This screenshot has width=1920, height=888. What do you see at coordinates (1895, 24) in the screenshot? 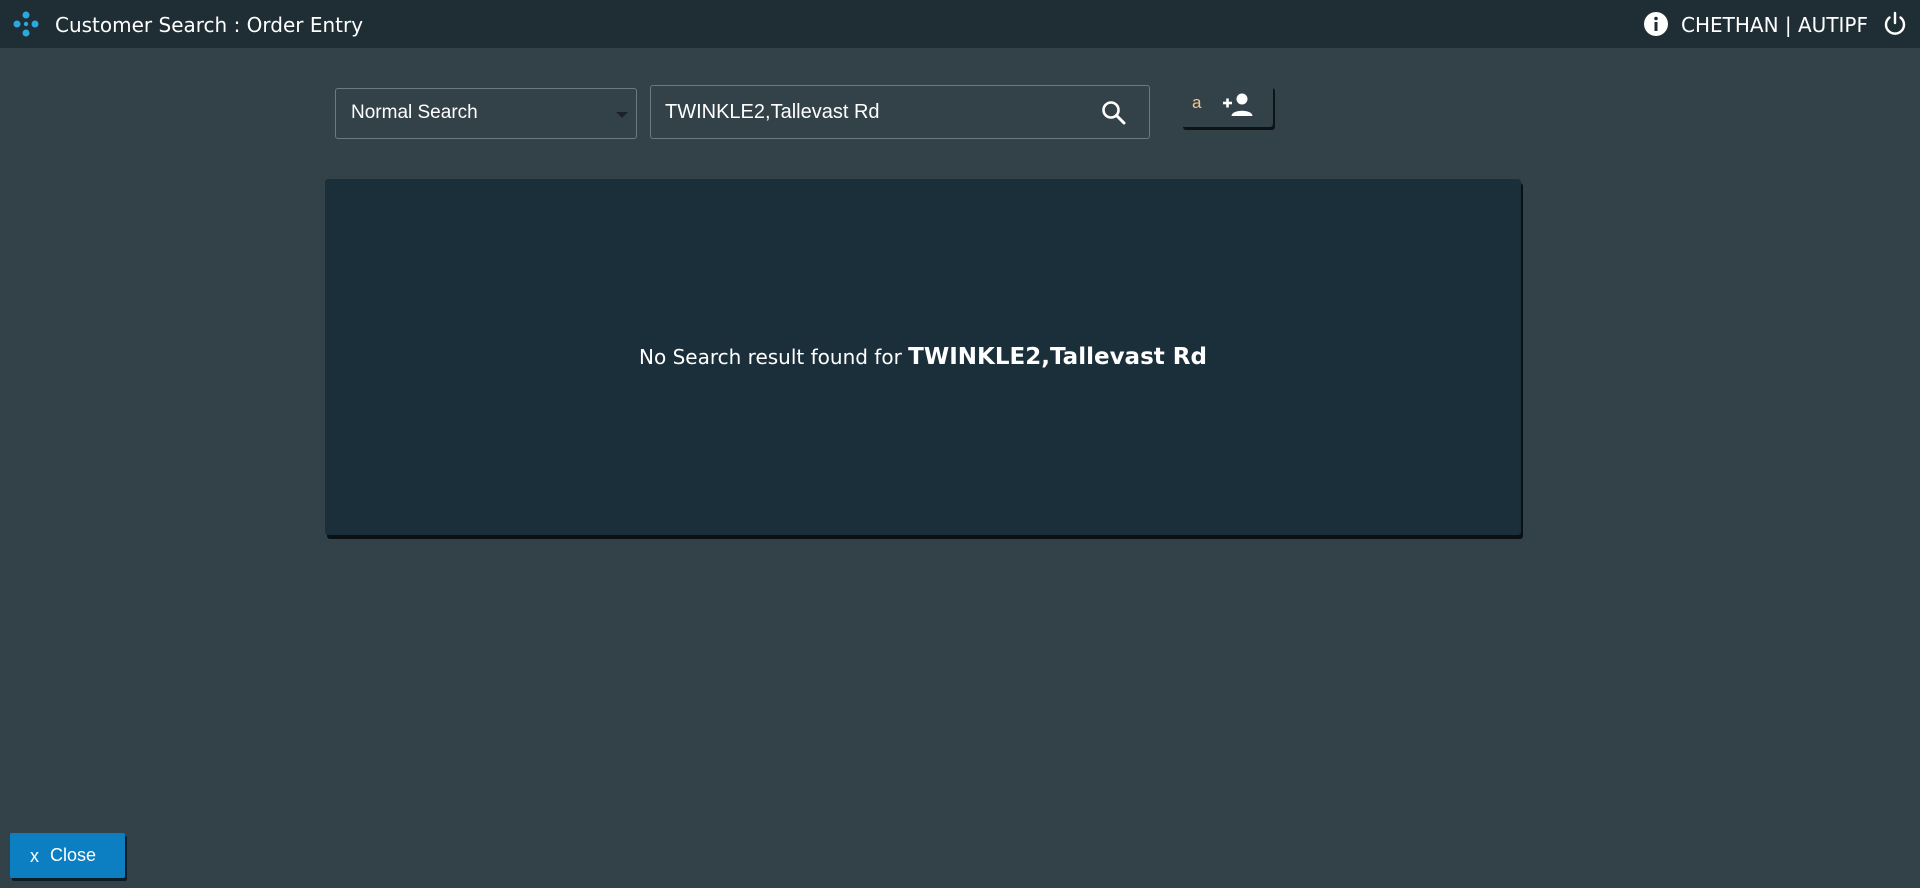
I see `power-icon` at bounding box center [1895, 24].